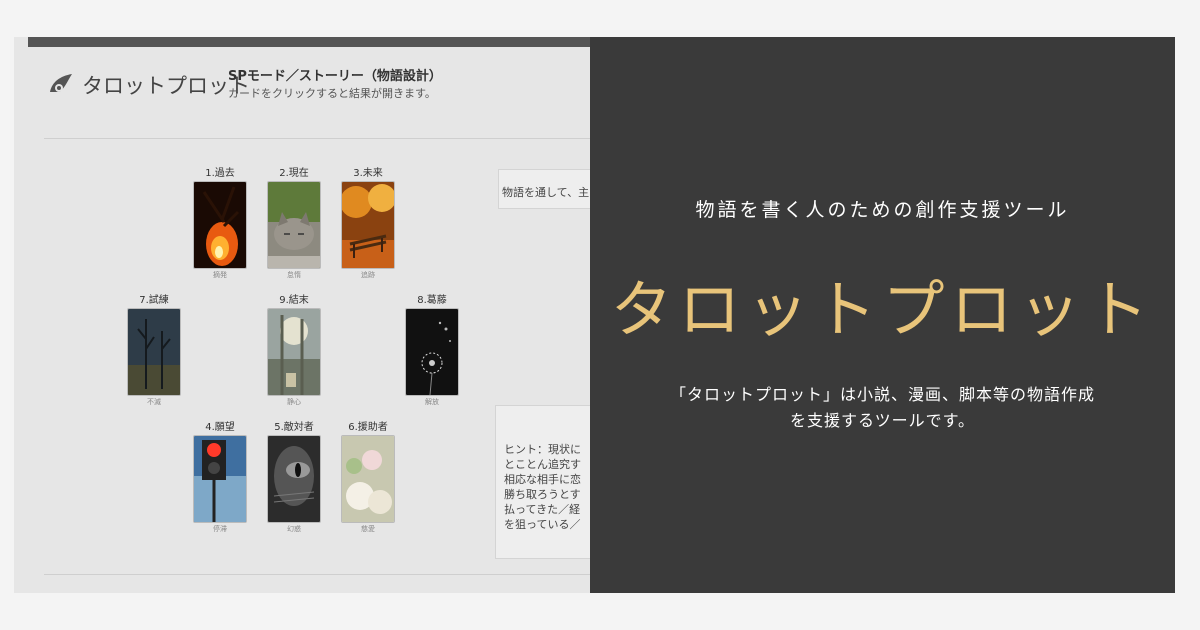 The height and width of the screenshot is (630, 1200). I want to click on card-caption: 不滅, so click(154, 402).